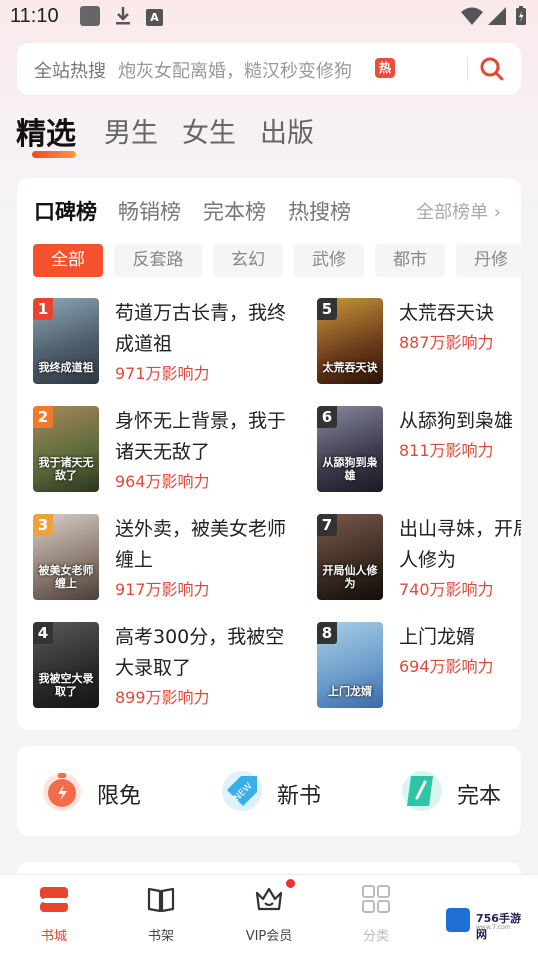 This screenshot has height=958, width=538. I want to click on book-title: 上门龙婿, so click(460, 637).